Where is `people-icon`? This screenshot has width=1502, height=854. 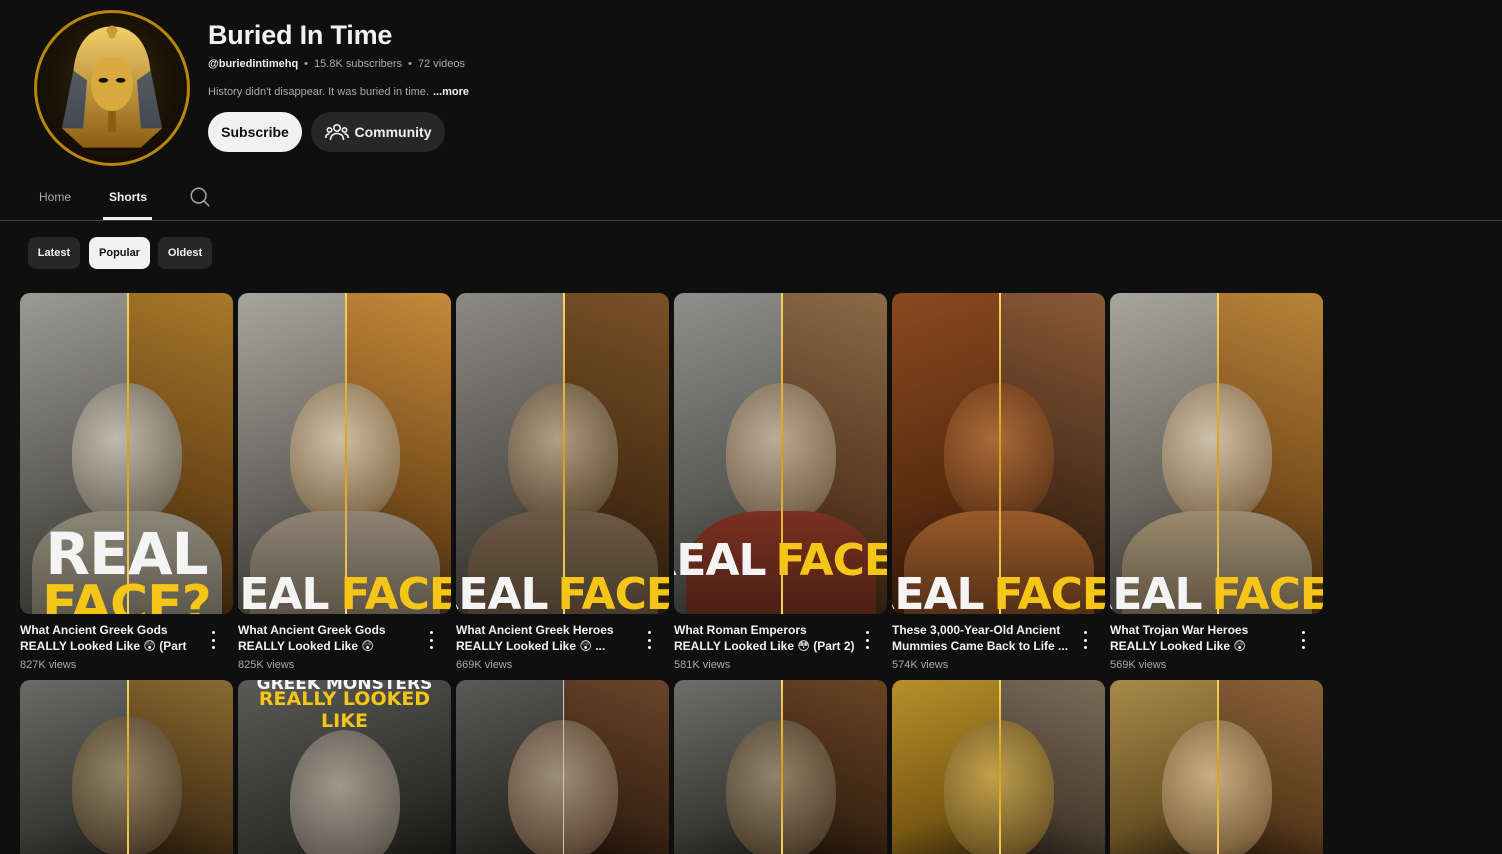 people-icon is located at coordinates (336, 132).